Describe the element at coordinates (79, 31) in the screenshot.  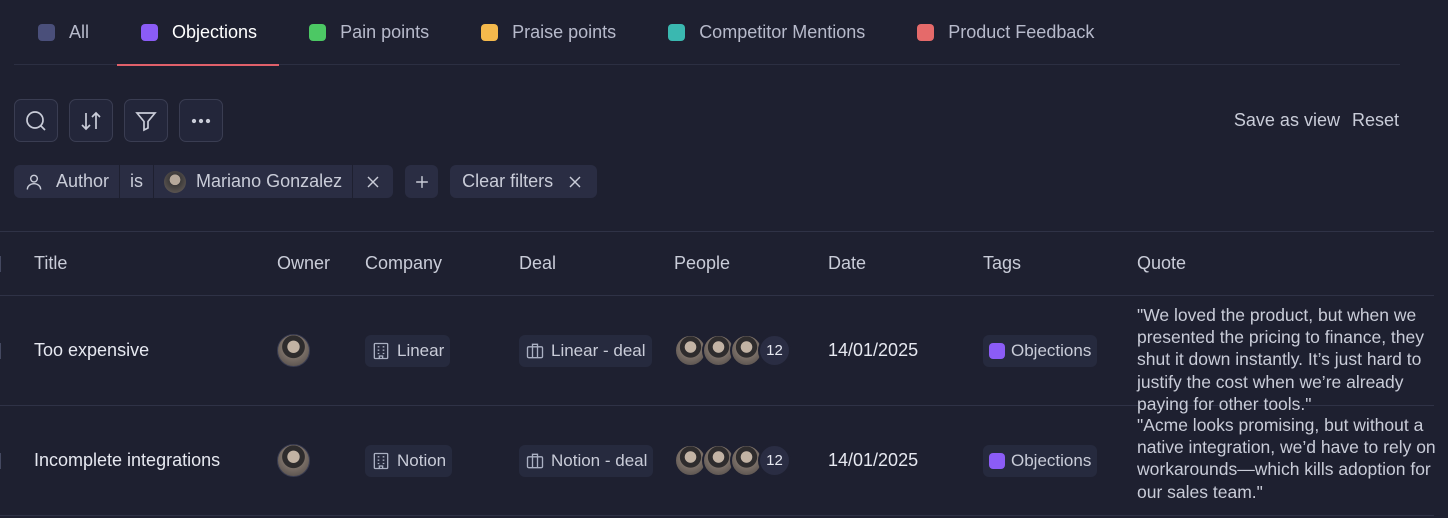
I see `tab-label: All` at that location.